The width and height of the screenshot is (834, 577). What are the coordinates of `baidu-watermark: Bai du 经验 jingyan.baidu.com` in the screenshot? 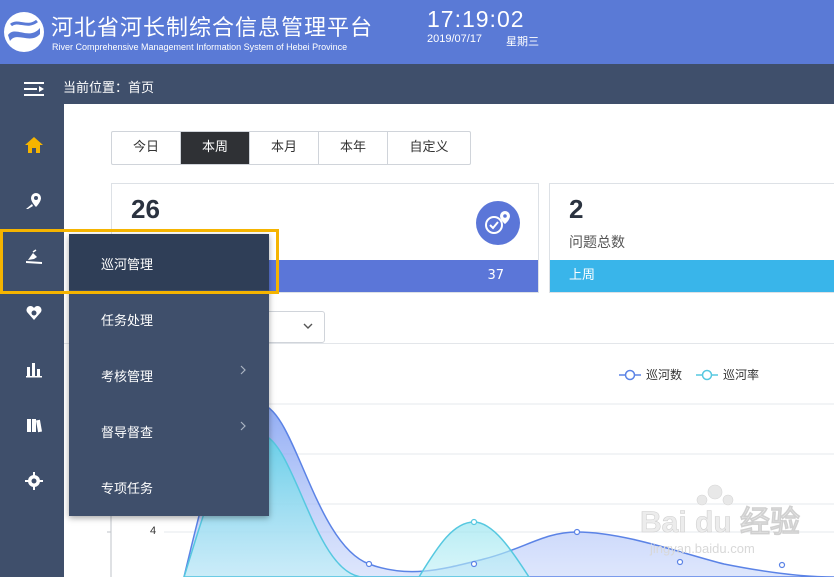 It's located at (720, 520).